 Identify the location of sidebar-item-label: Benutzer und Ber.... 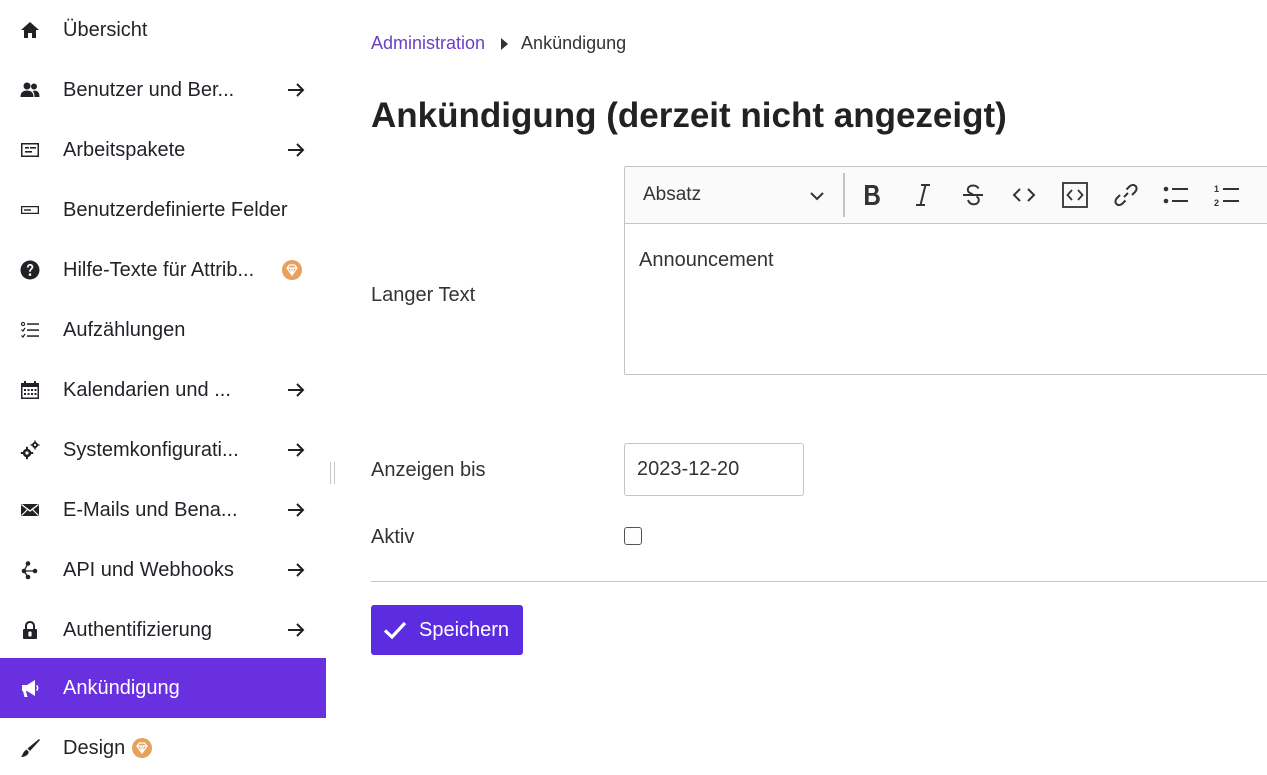
(149, 89).